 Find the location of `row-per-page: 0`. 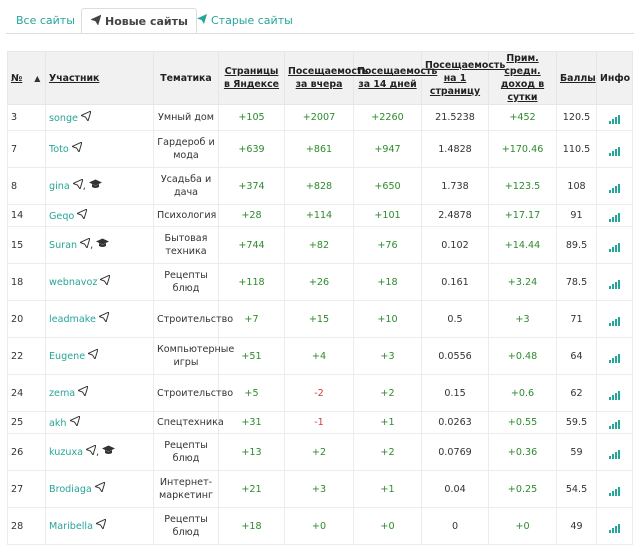

row-per-page: 0 is located at coordinates (455, 526).